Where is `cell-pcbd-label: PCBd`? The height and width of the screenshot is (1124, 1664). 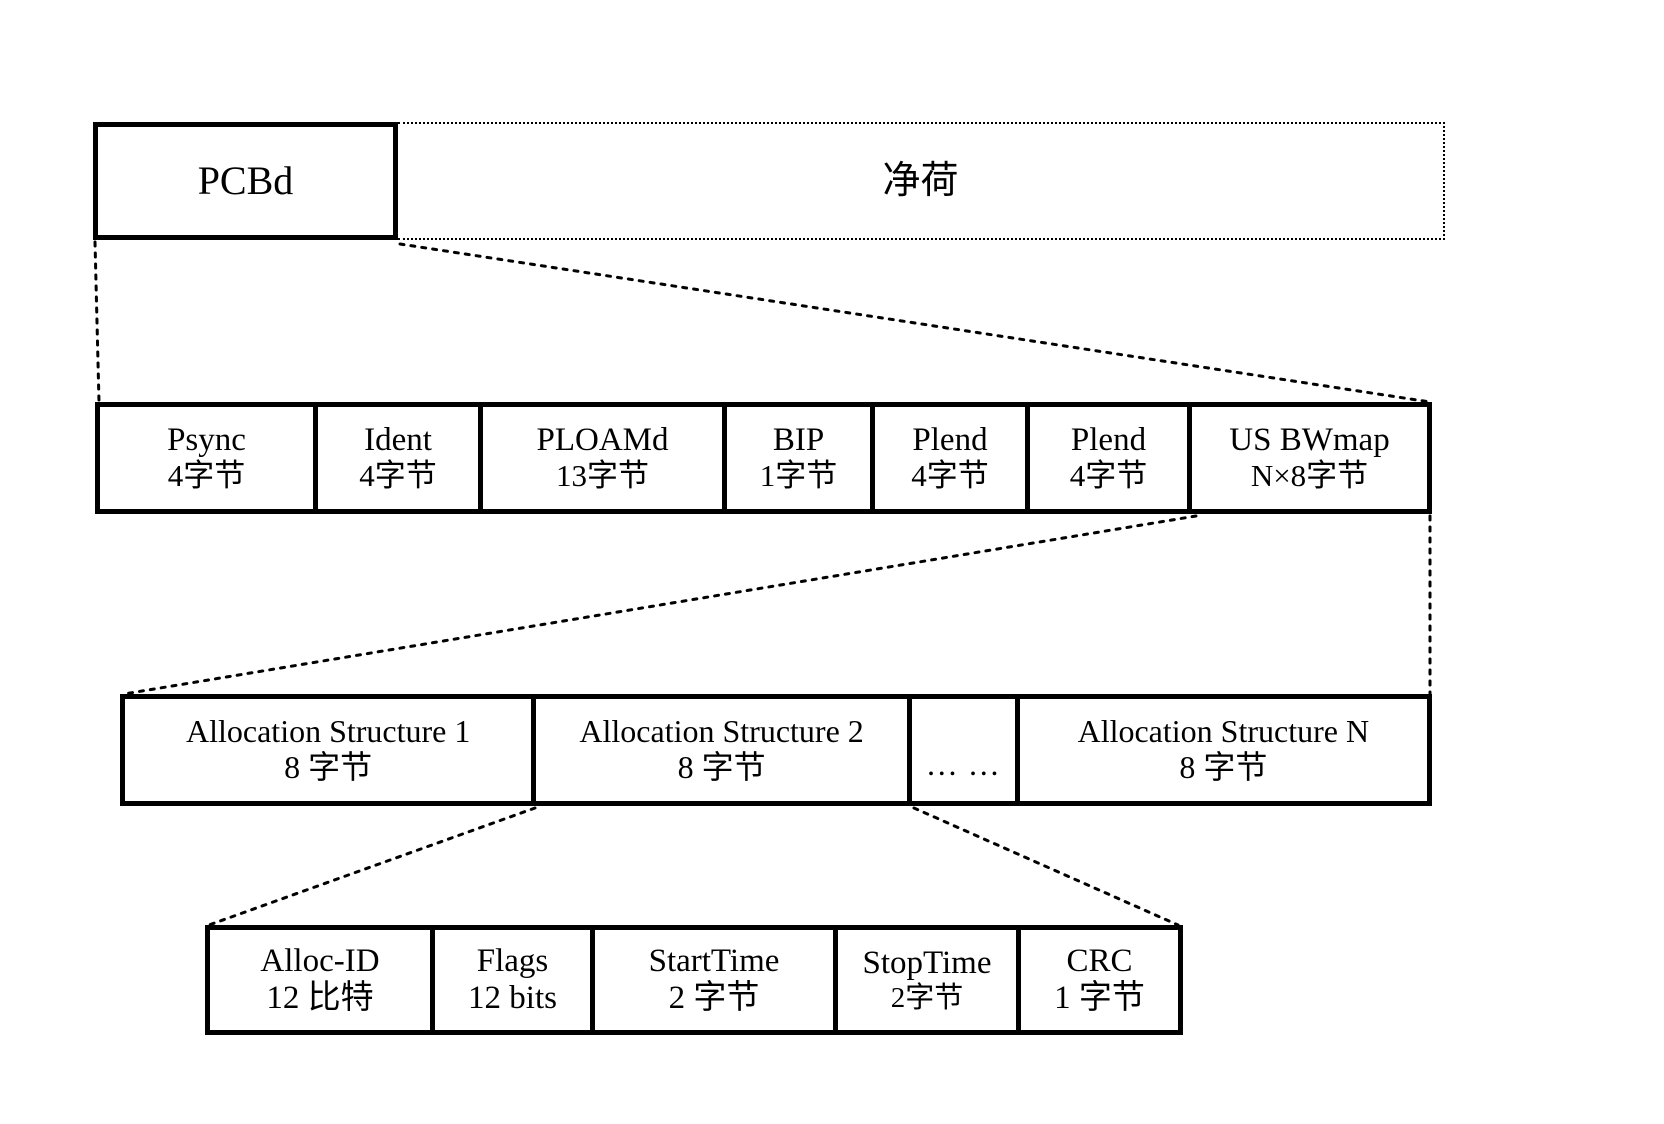
cell-pcbd-label: PCBd is located at coordinates (245, 180).